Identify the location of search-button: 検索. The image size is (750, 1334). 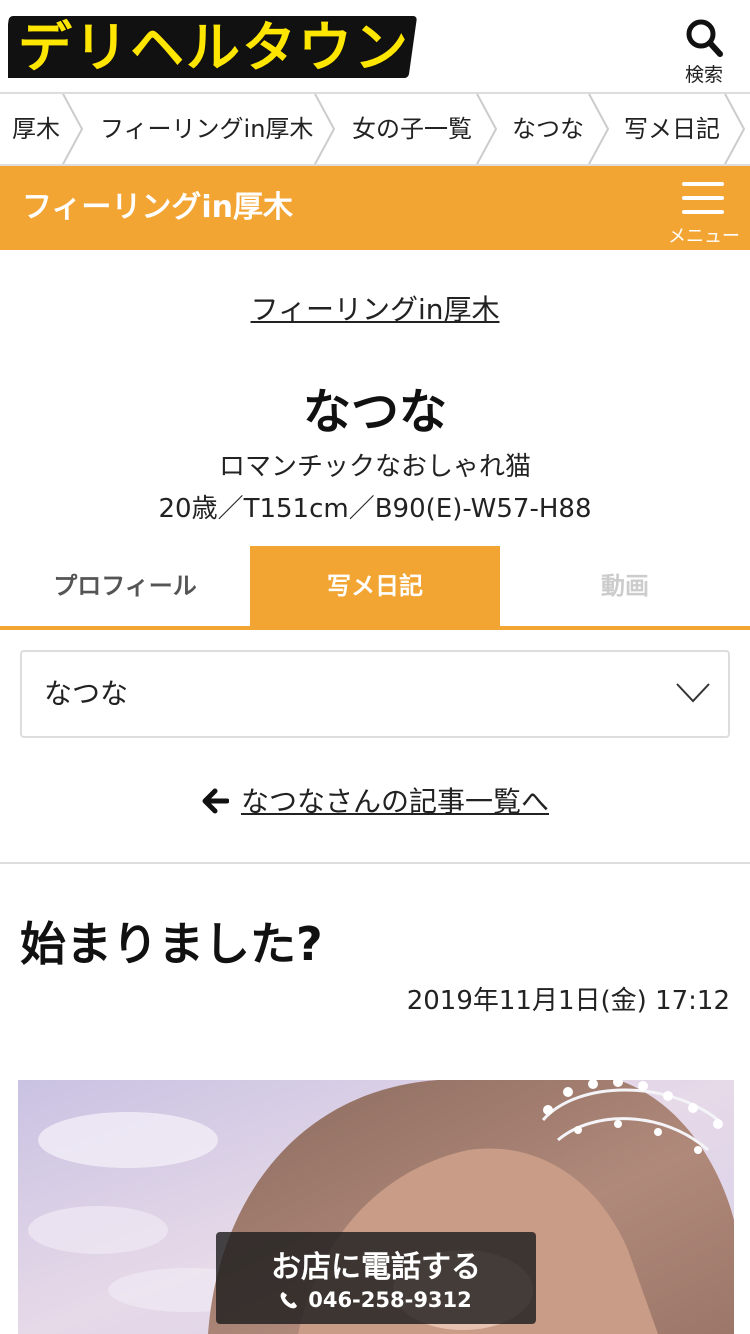
(704, 53).